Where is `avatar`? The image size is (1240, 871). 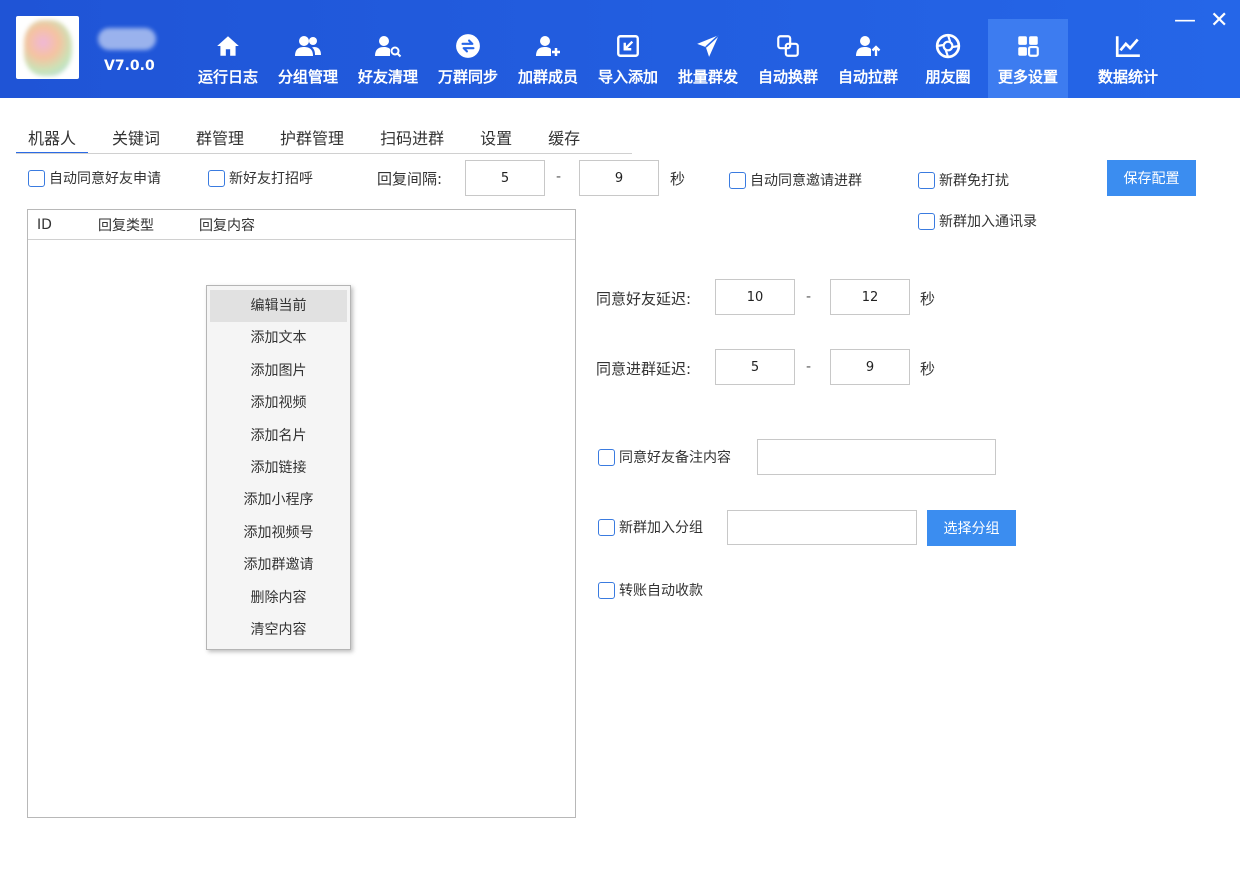 avatar is located at coordinates (47, 47).